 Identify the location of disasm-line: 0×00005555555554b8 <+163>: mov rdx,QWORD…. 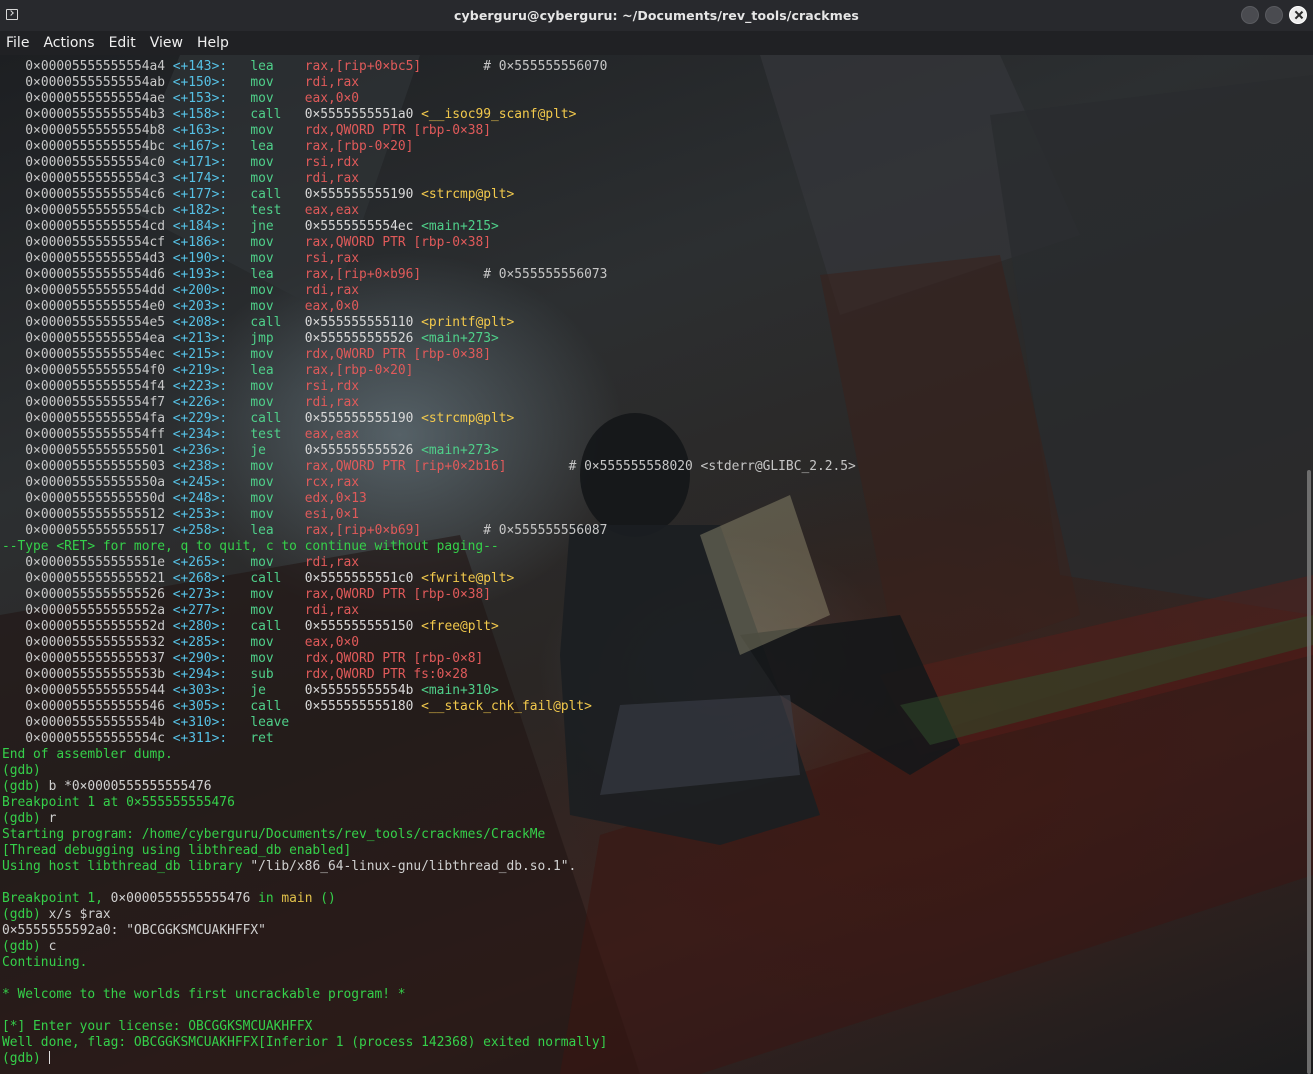
(258, 130).